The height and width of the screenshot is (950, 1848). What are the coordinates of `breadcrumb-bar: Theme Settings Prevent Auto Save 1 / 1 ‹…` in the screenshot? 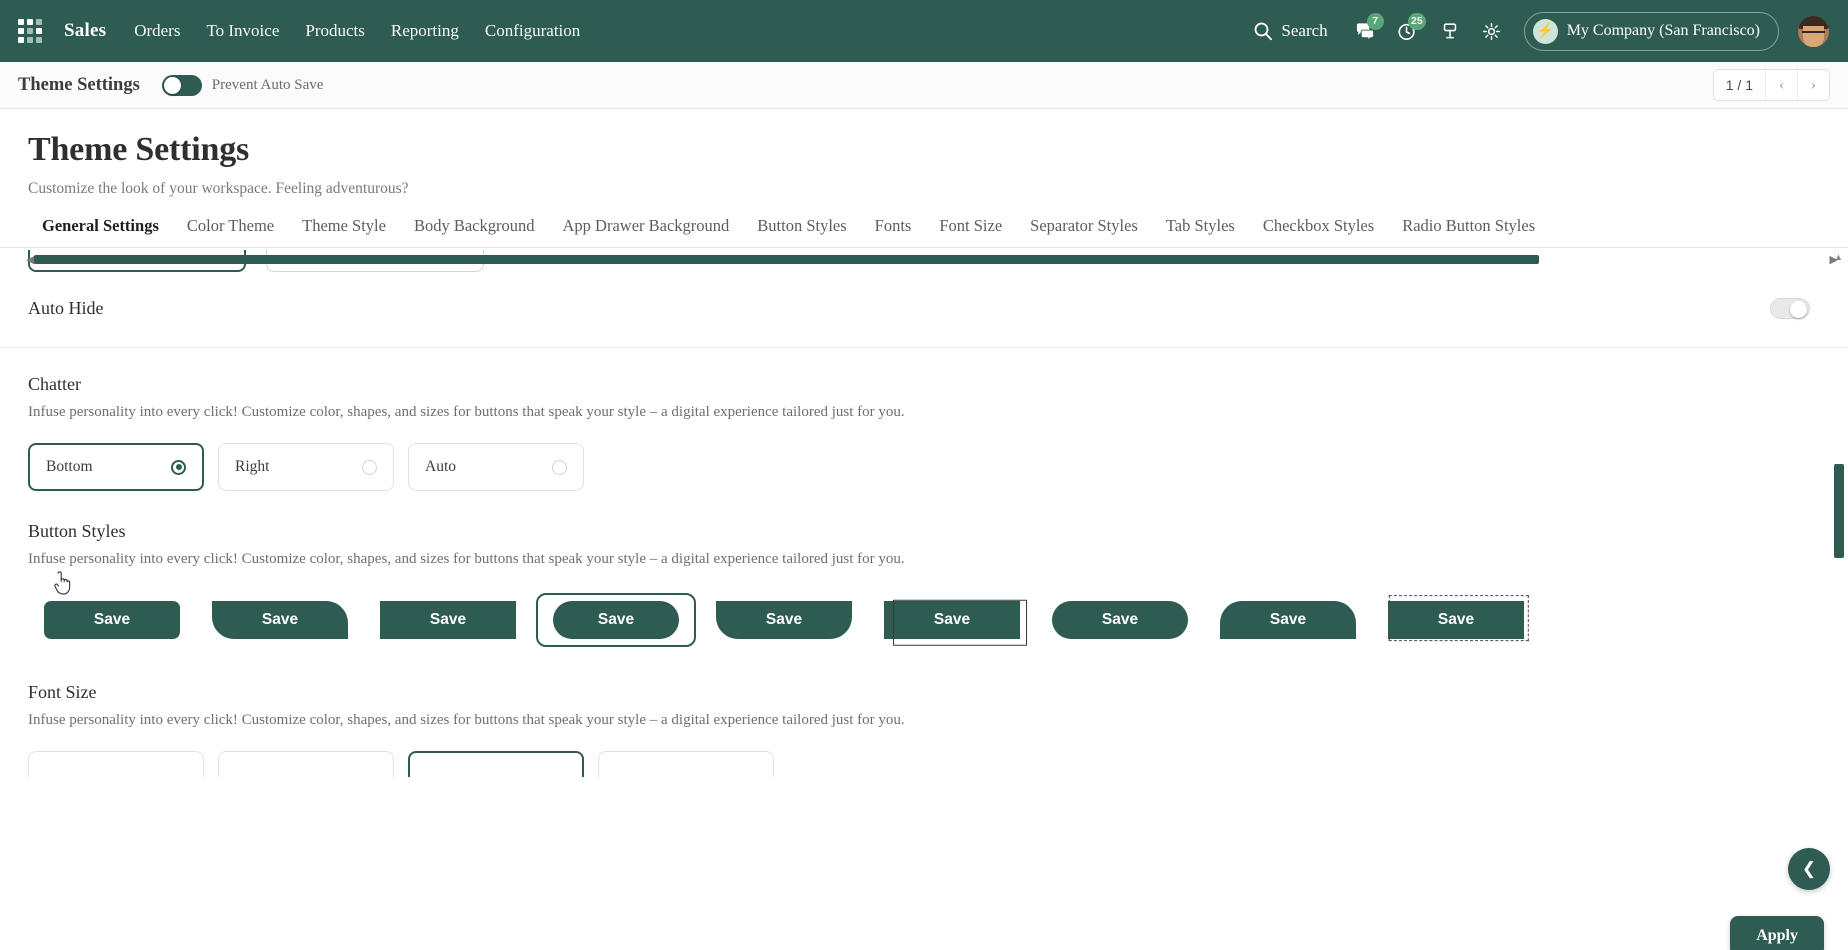 It's located at (924, 85).